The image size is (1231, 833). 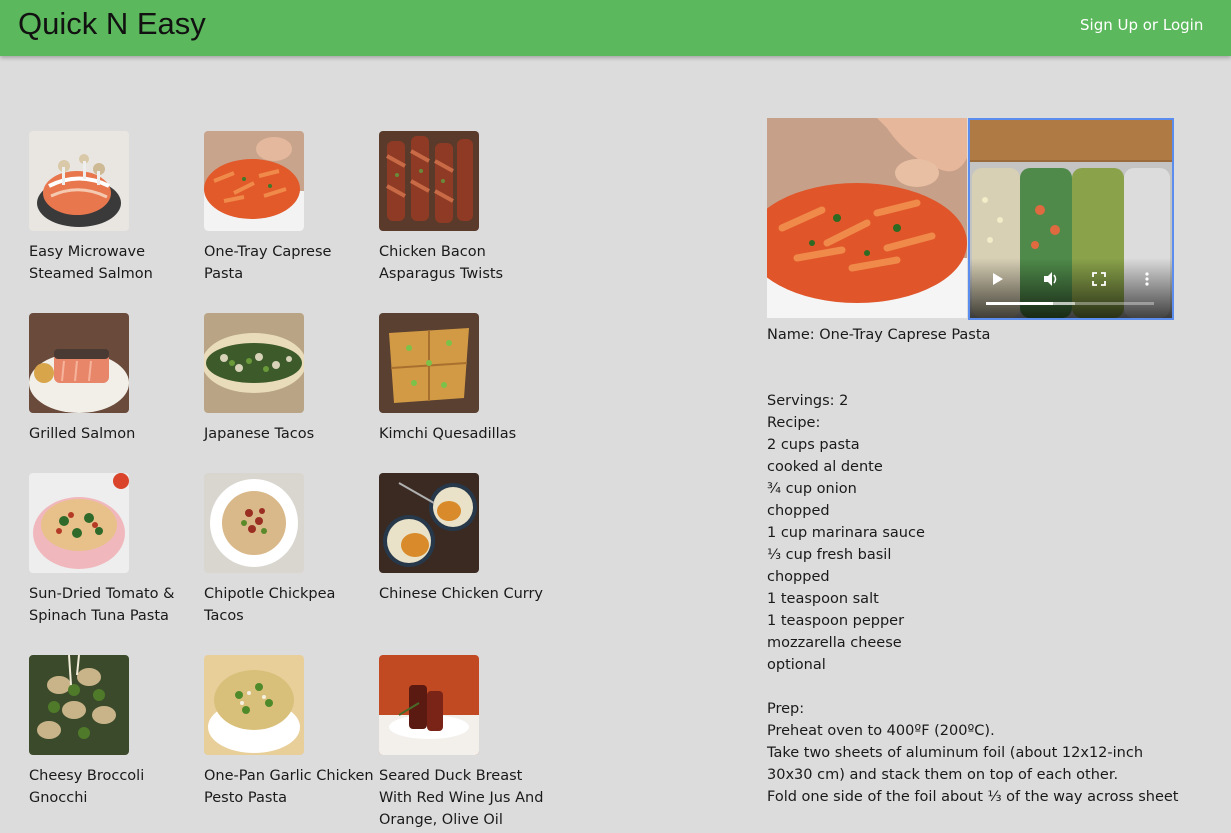 I want to click on ingredient-line: ⅓ cup fresh basil, so click(x=829, y=555).